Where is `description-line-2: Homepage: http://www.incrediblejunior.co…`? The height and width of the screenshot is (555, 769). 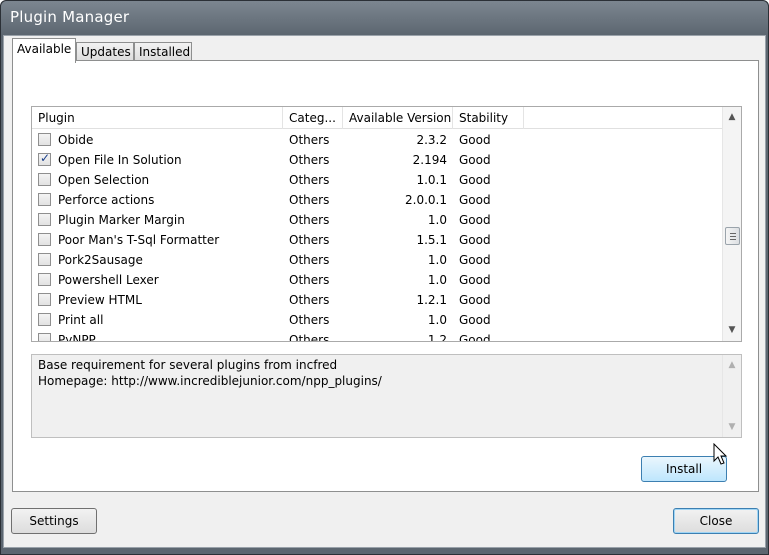
description-line-2: Homepage: http://www.incrediblejunior.co… is located at coordinates (210, 381).